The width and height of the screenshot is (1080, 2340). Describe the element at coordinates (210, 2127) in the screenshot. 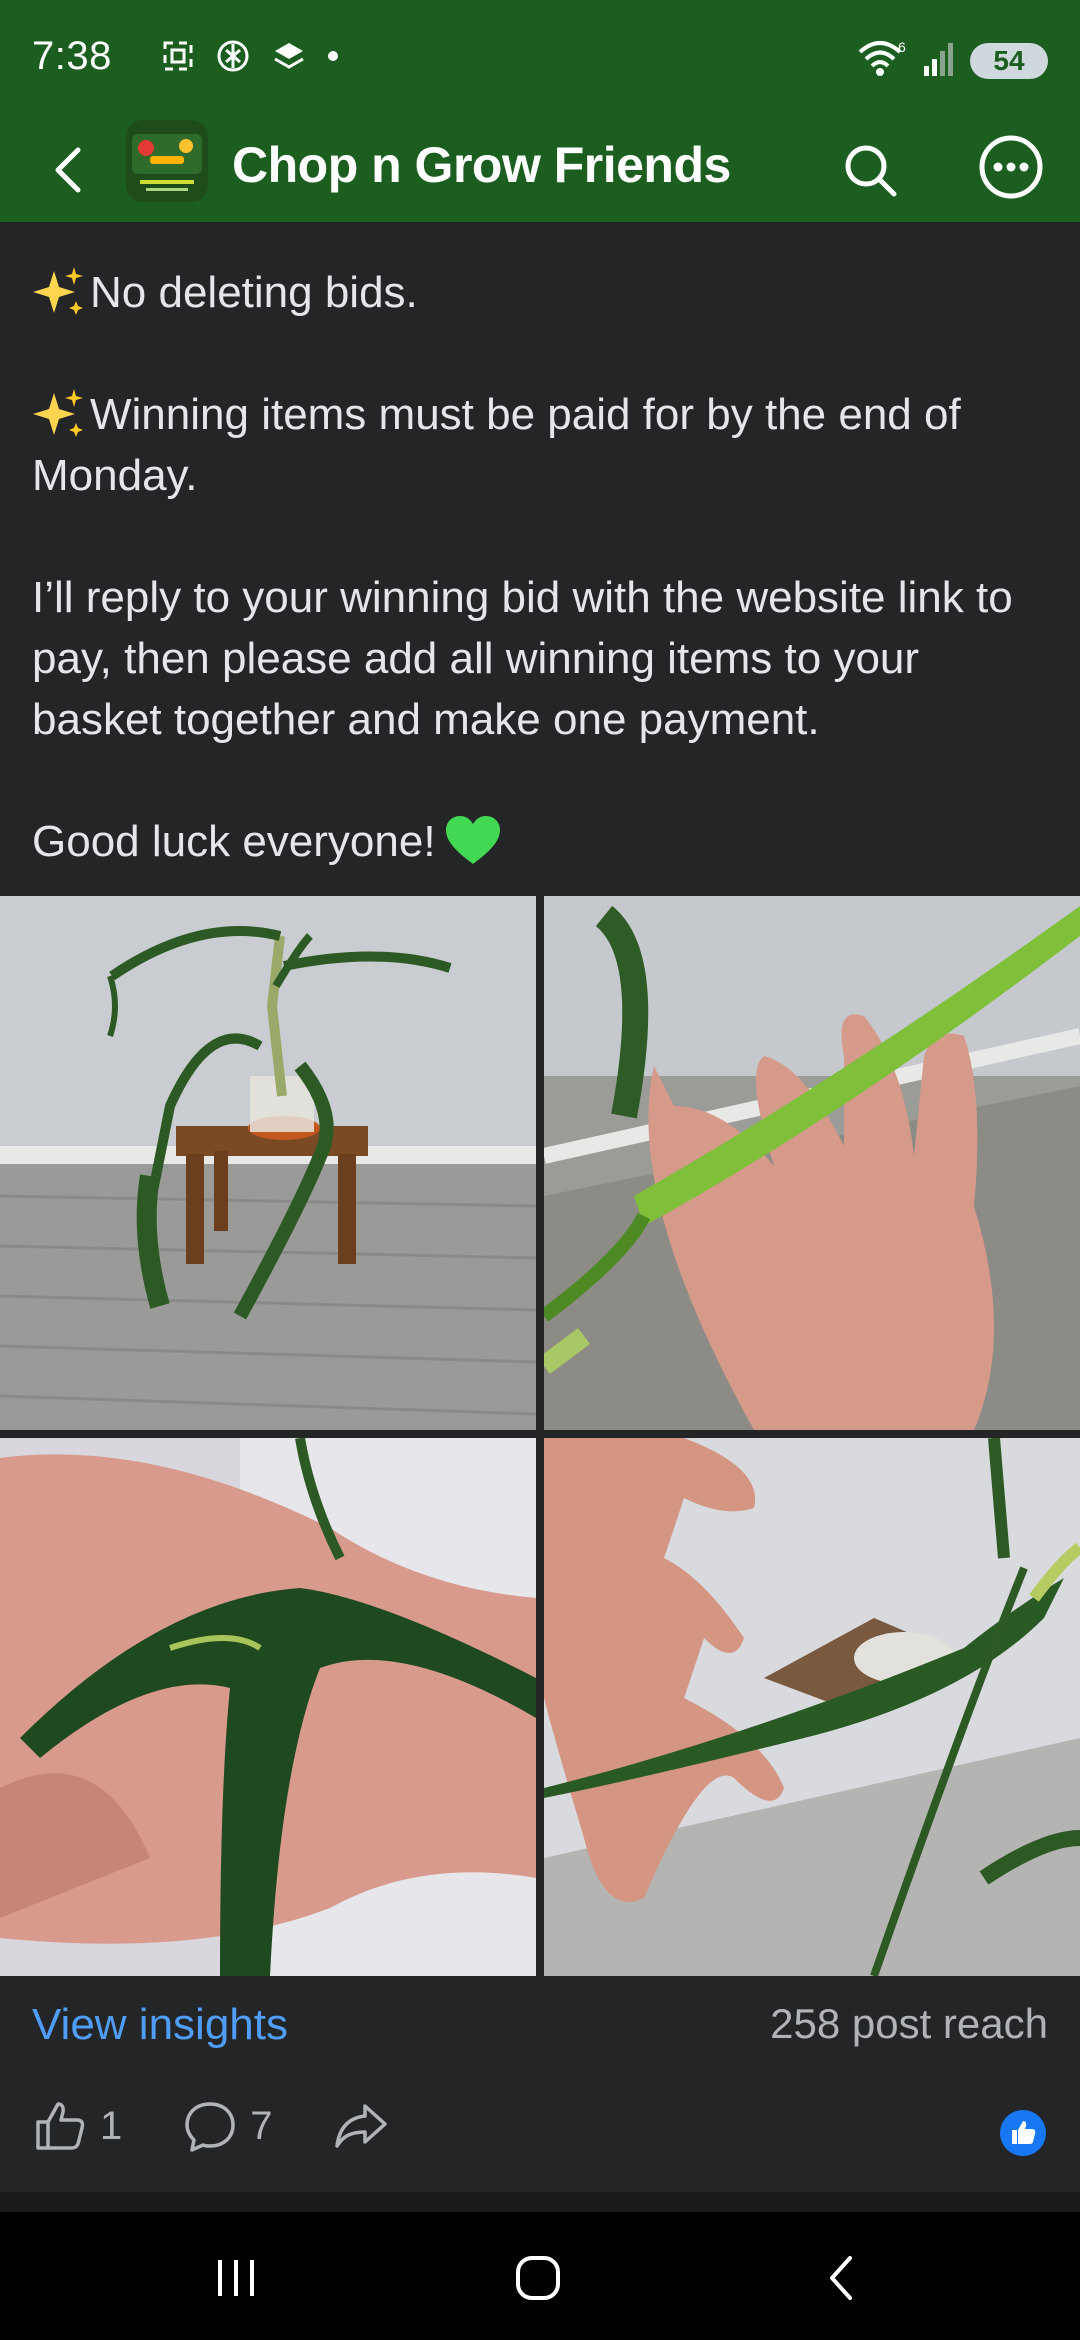

I see `comment-icon` at that location.